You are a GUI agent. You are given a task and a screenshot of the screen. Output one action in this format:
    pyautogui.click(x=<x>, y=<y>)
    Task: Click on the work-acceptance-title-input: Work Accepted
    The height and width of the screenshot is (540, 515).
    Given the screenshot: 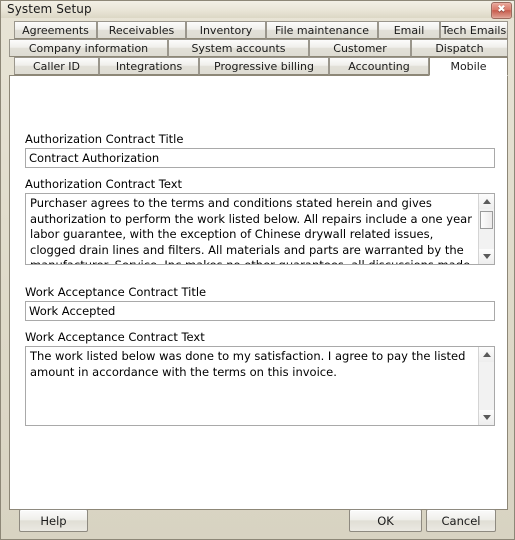 What is the action you would take?
    pyautogui.click(x=260, y=311)
    